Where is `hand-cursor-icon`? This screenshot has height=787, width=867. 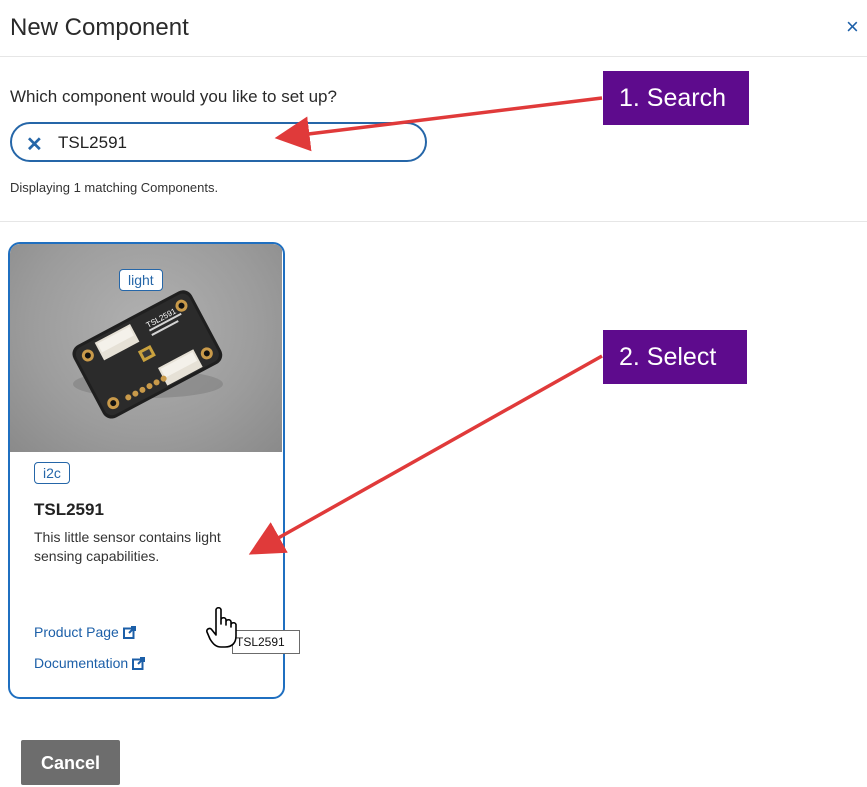 hand-cursor-icon is located at coordinates (221, 627).